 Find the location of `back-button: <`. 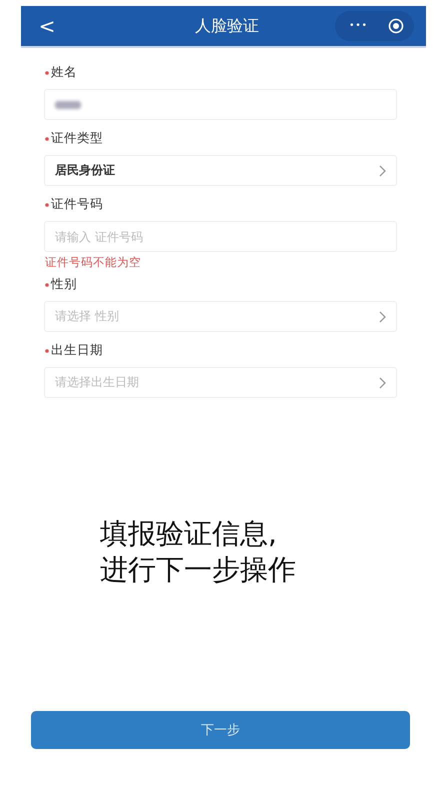

back-button: < is located at coordinates (47, 26).